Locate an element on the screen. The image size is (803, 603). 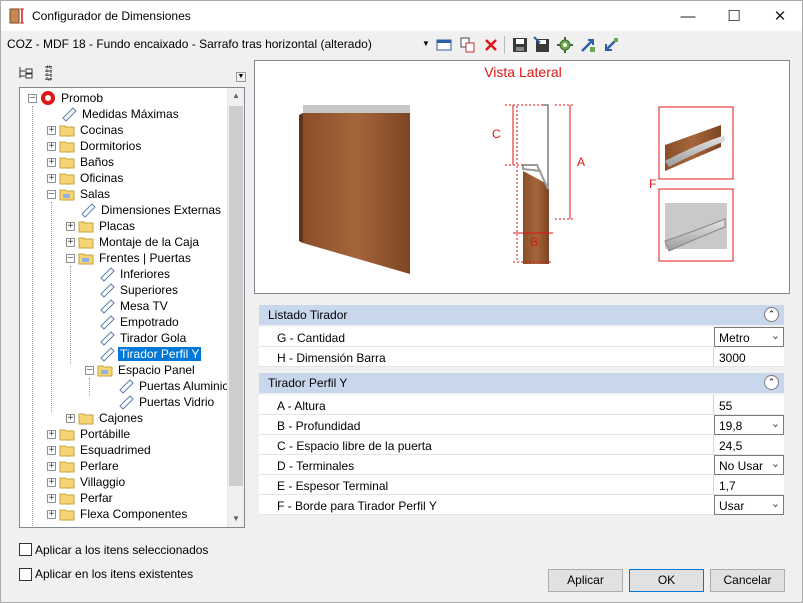
tree-scrollbar: ▲ ▼ is located at coordinates (235, 307).